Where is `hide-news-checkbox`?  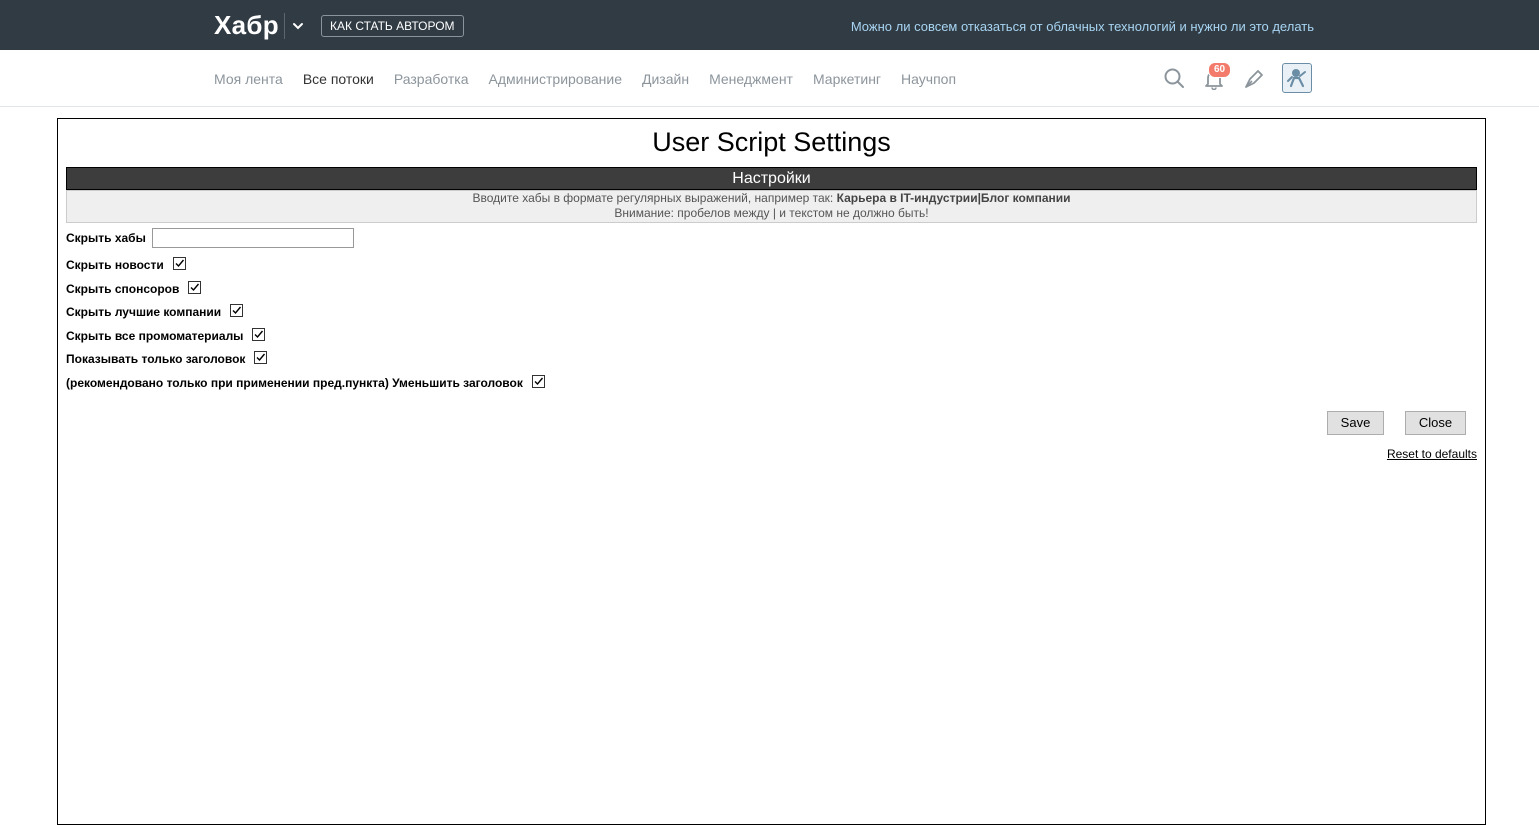 hide-news-checkbox is located at coordinates (179, 263).